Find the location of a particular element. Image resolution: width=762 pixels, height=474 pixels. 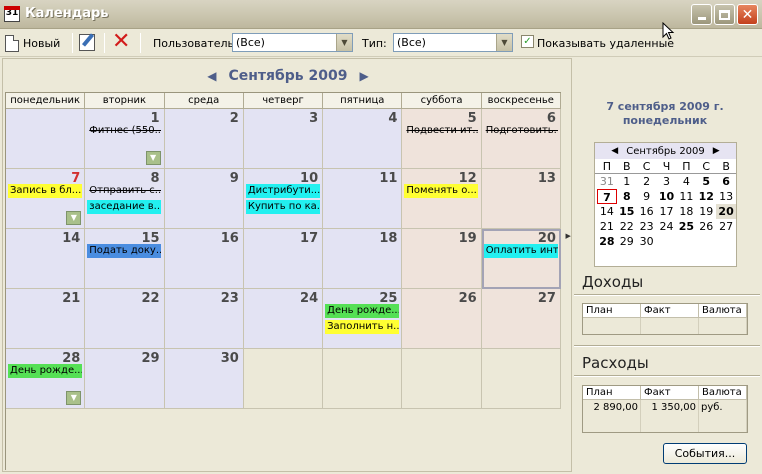

mini-day: 24 is located at coordinates (667, 226).